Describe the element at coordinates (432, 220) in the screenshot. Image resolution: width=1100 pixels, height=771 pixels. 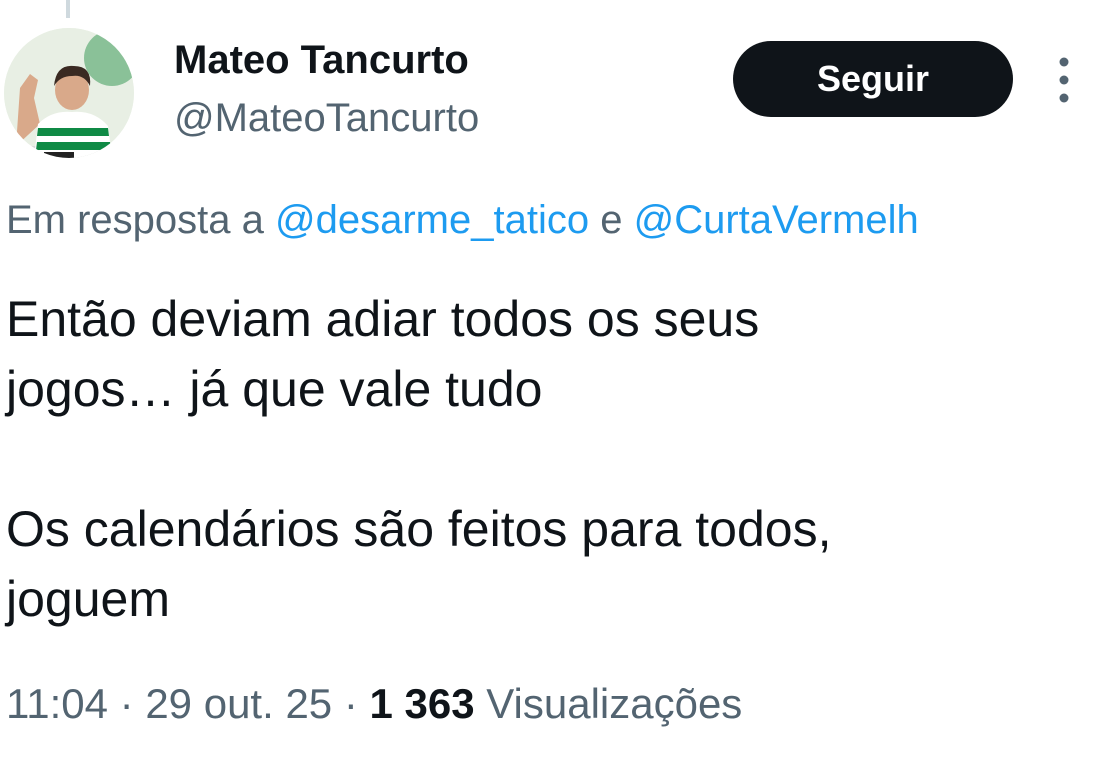
I see `mention-link-desarme-tatico: @desarme_tatico` at that location.